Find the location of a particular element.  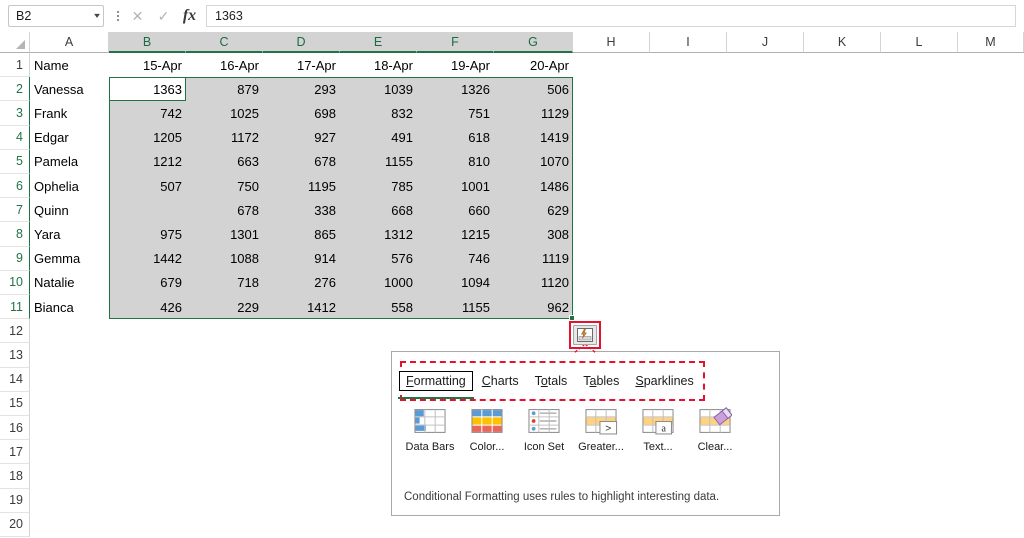

cell-g1: 20-Apr is located at coordinates (533, 65).